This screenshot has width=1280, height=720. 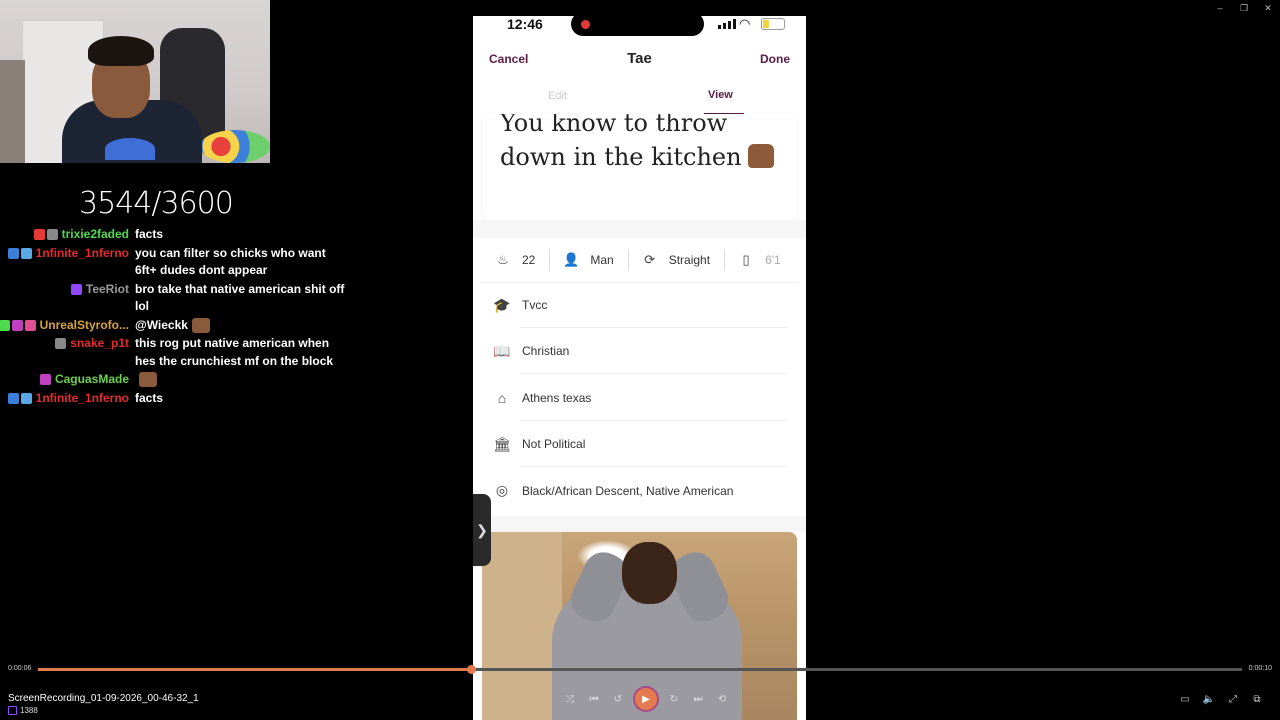 I want to click on info-row: 📖 Christian, so click(x=639, y=351).